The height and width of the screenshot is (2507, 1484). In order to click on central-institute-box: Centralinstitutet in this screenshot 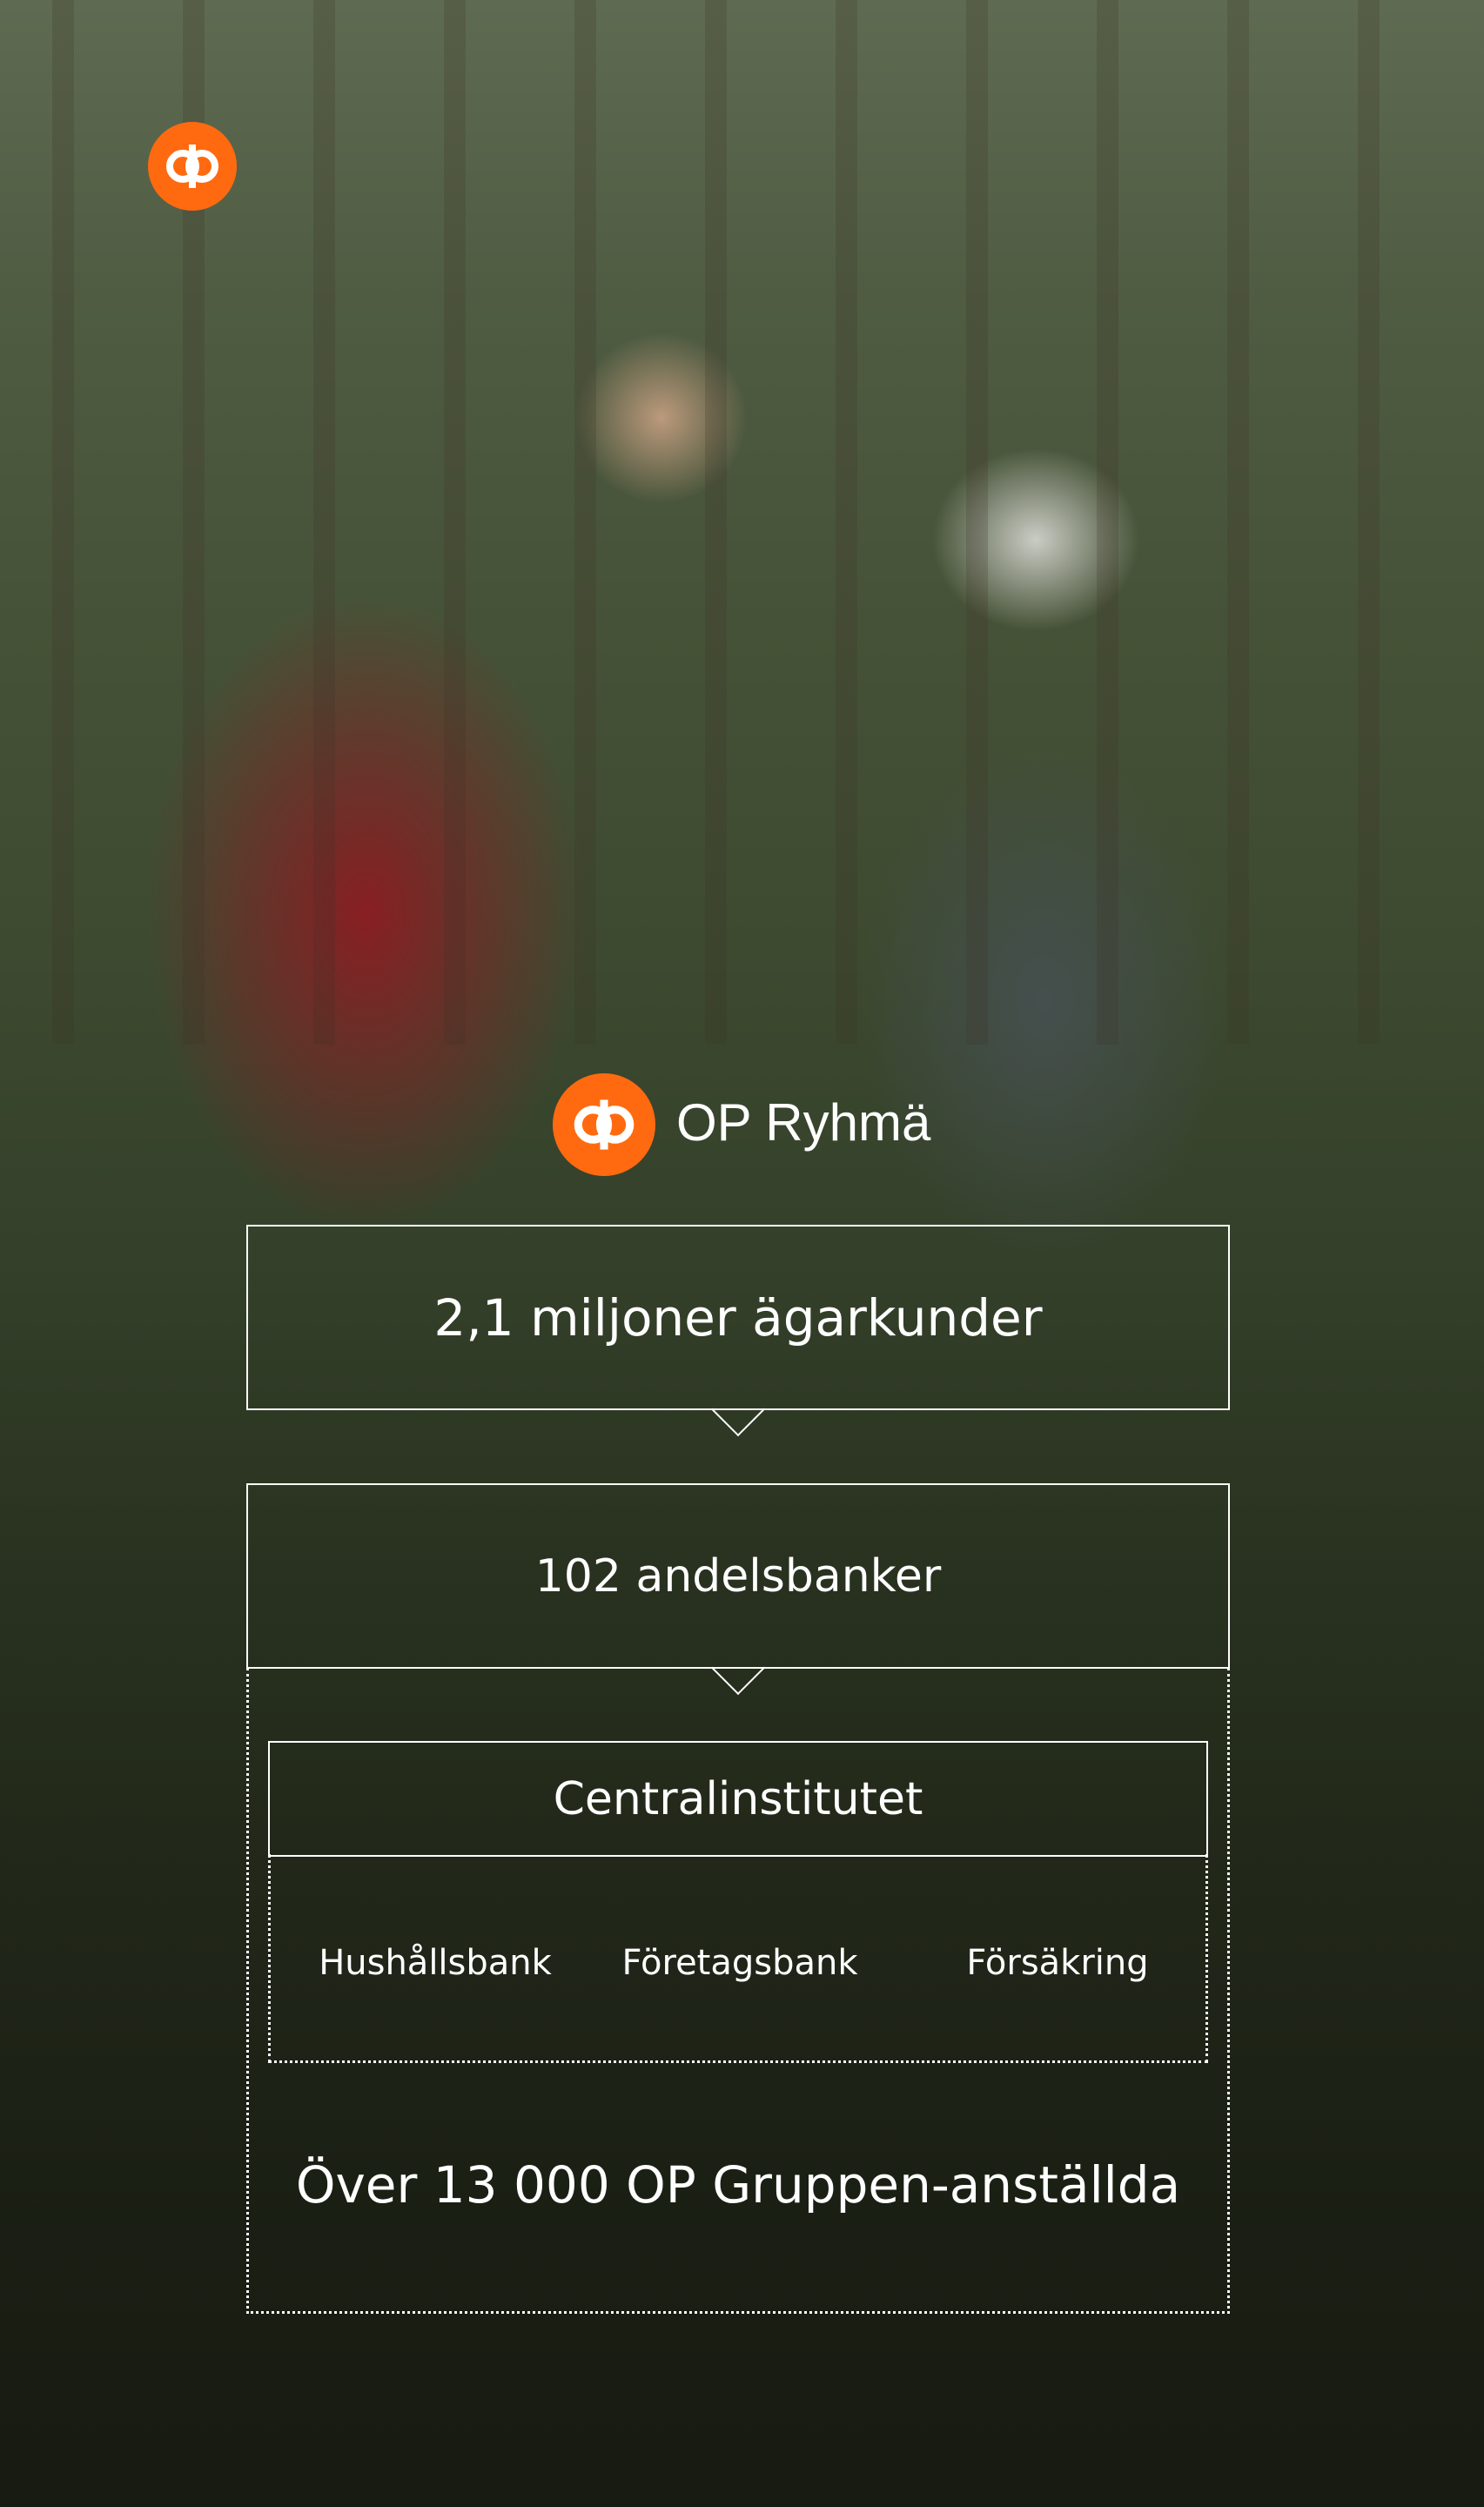, I will do `click(738, 1799)`.